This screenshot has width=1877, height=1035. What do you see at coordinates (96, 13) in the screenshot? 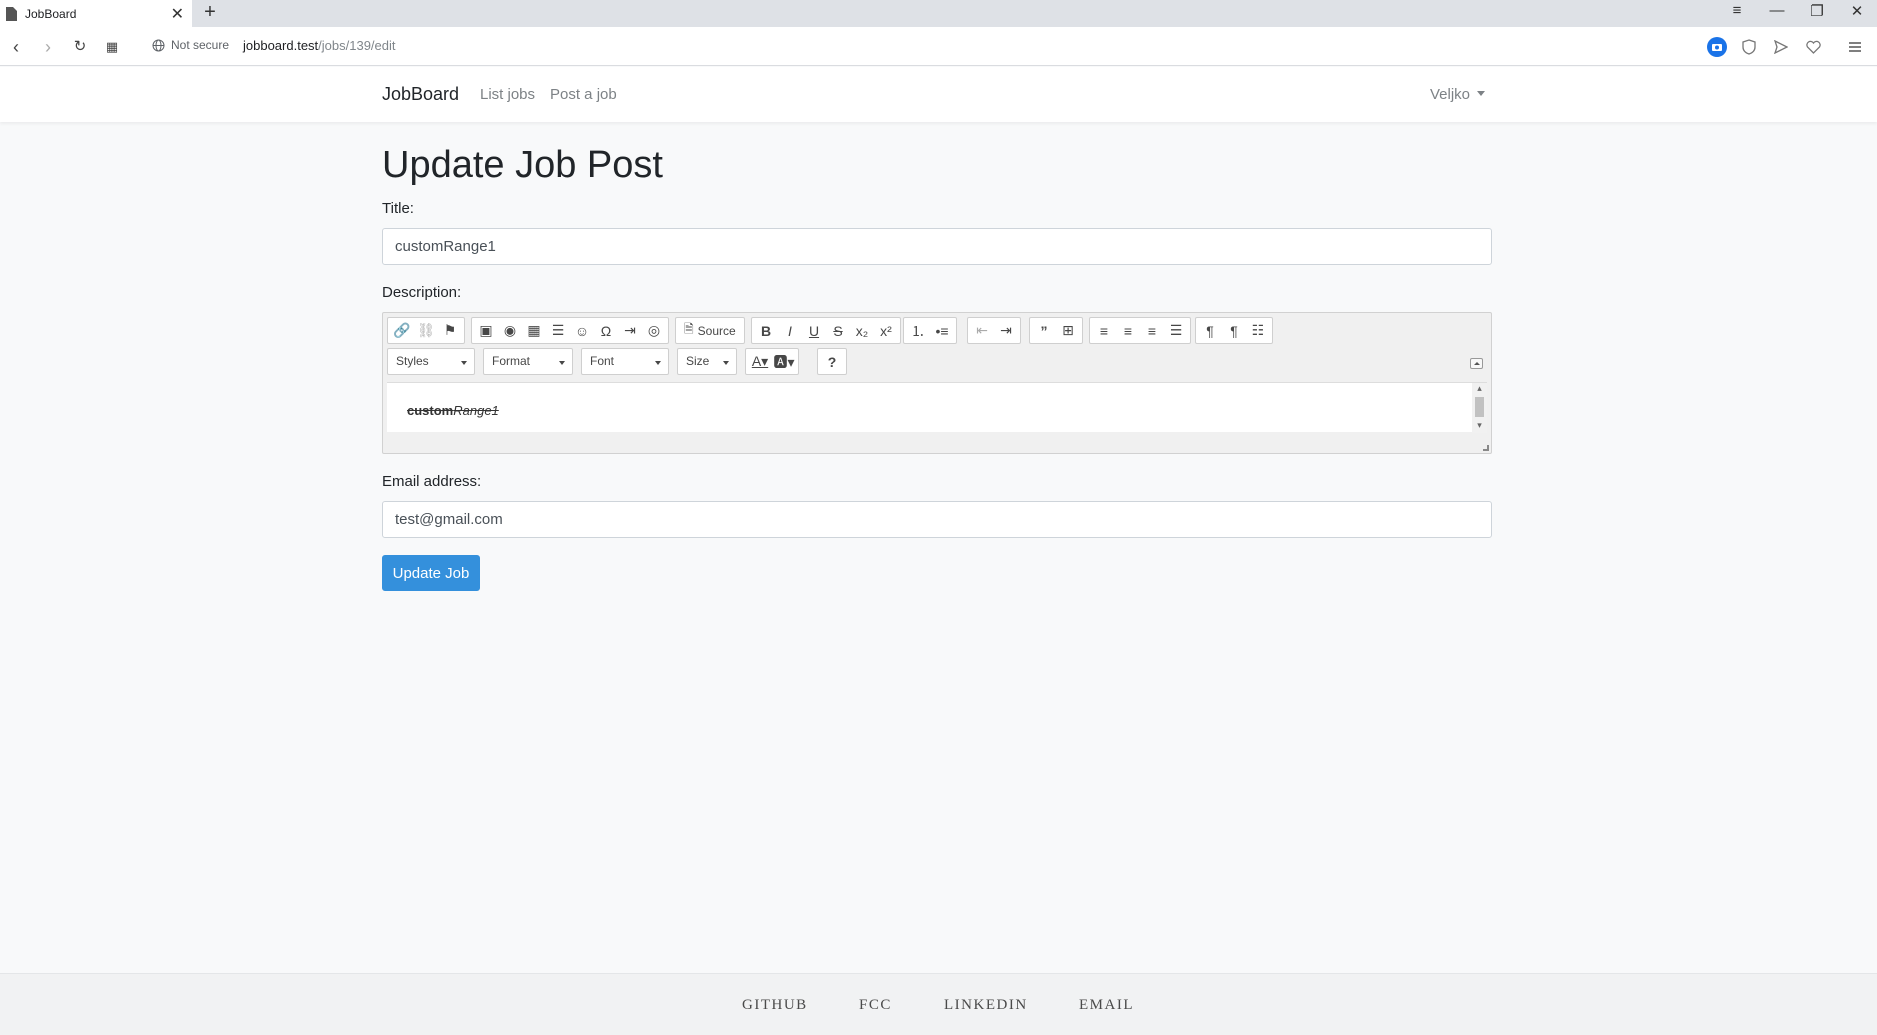
I see `browser-tab: JobBoard ✕` at bounding box center [96, 13].